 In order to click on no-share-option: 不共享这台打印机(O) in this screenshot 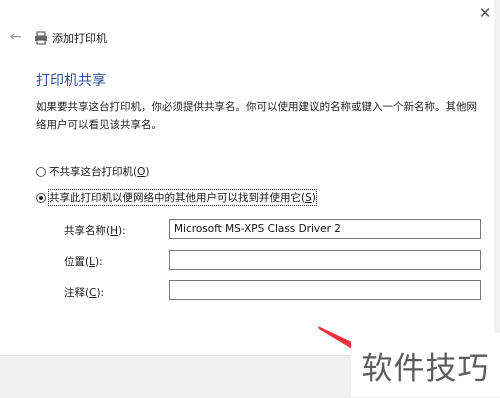, I will do `click(92, 171)`.